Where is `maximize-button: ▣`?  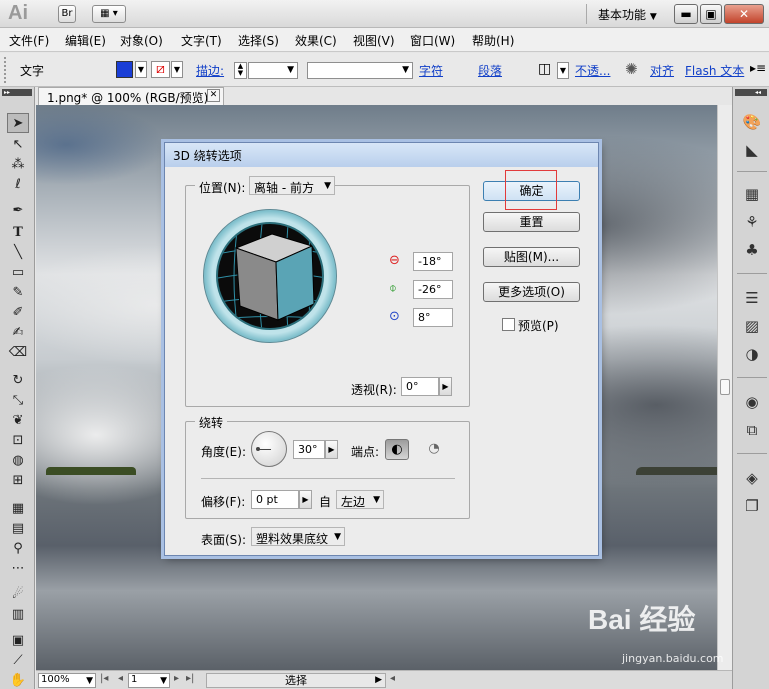
maximize-button: ▣ is located at coordinates (711, 14).